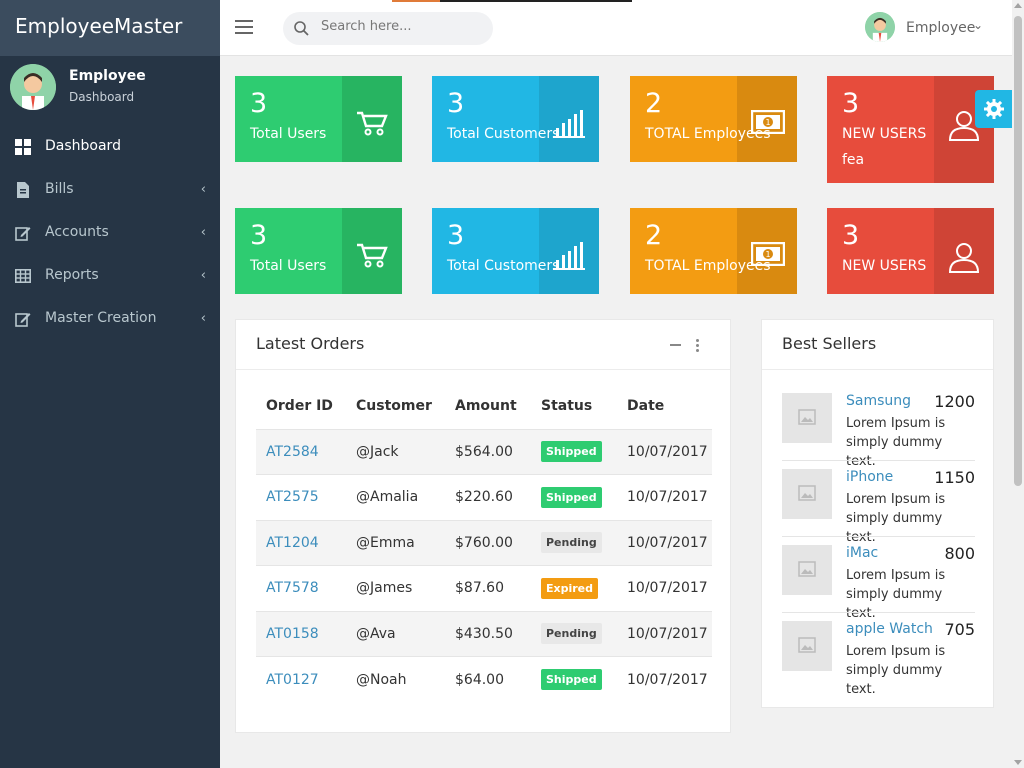  What do you see at coordinates (401, 26) in the screenshot?
I see `search-input` at bounding box center [401, 26].